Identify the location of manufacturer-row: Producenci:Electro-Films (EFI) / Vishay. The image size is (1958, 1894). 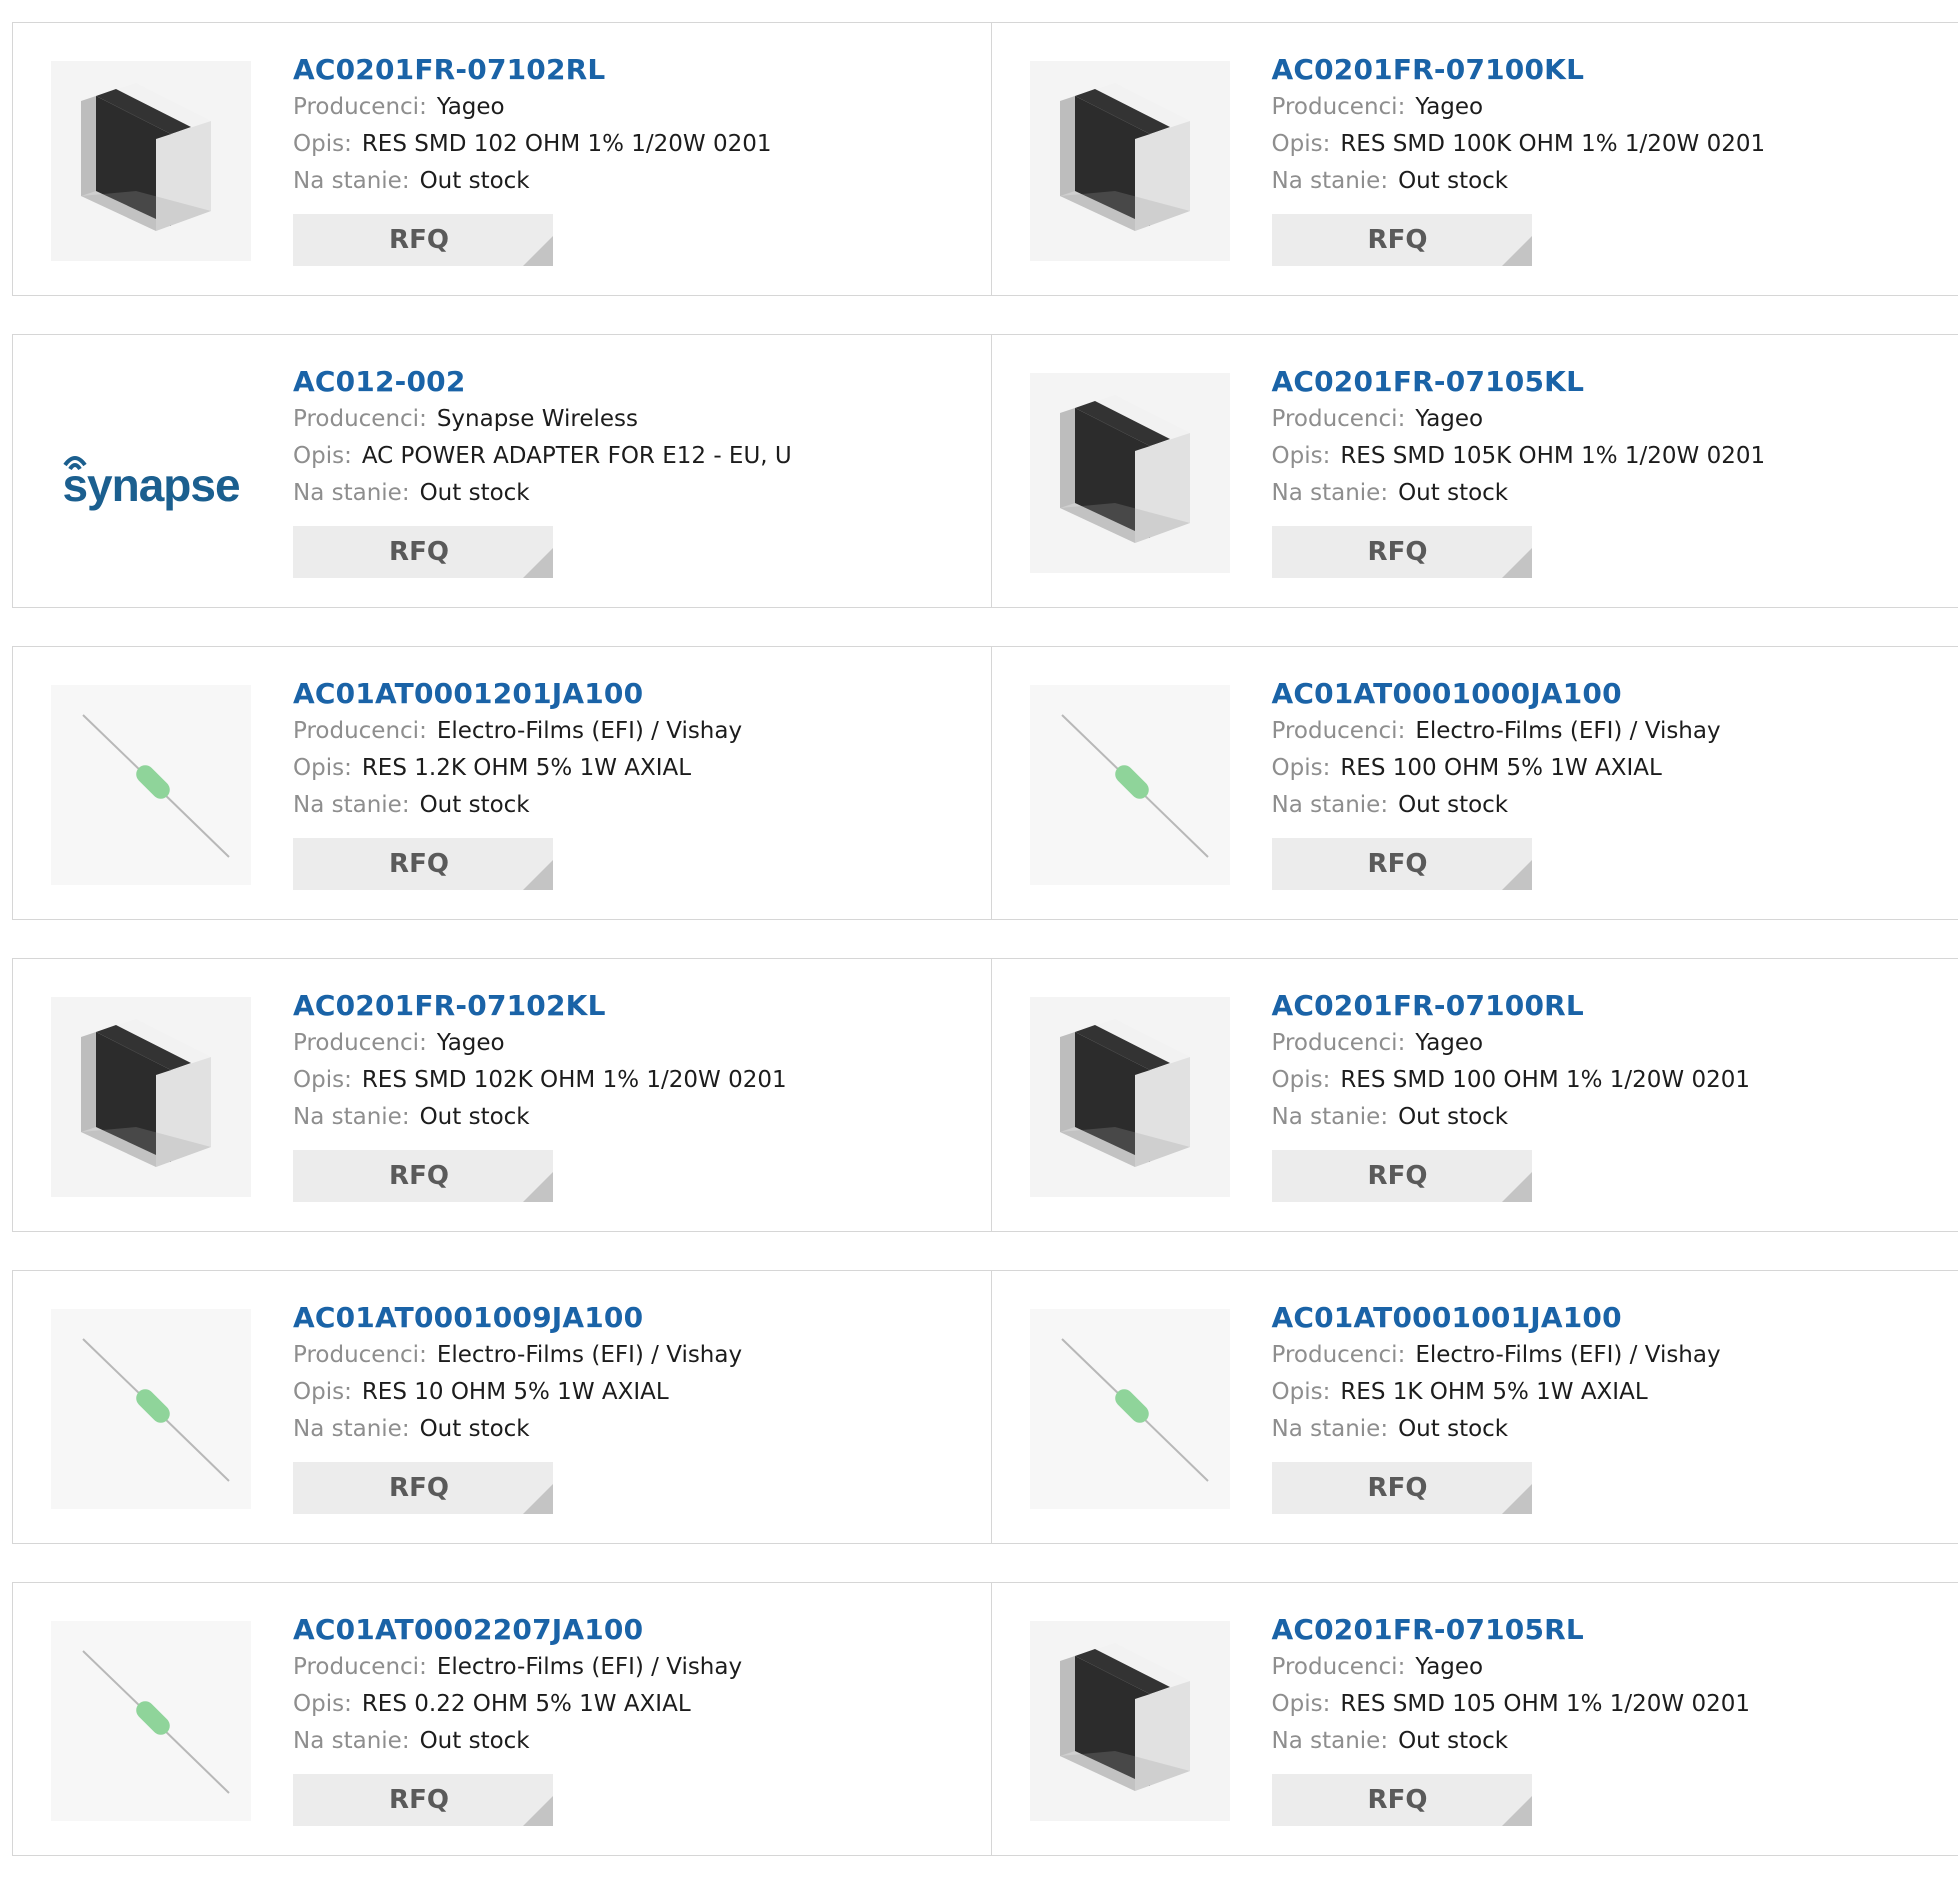
(517, 1667).